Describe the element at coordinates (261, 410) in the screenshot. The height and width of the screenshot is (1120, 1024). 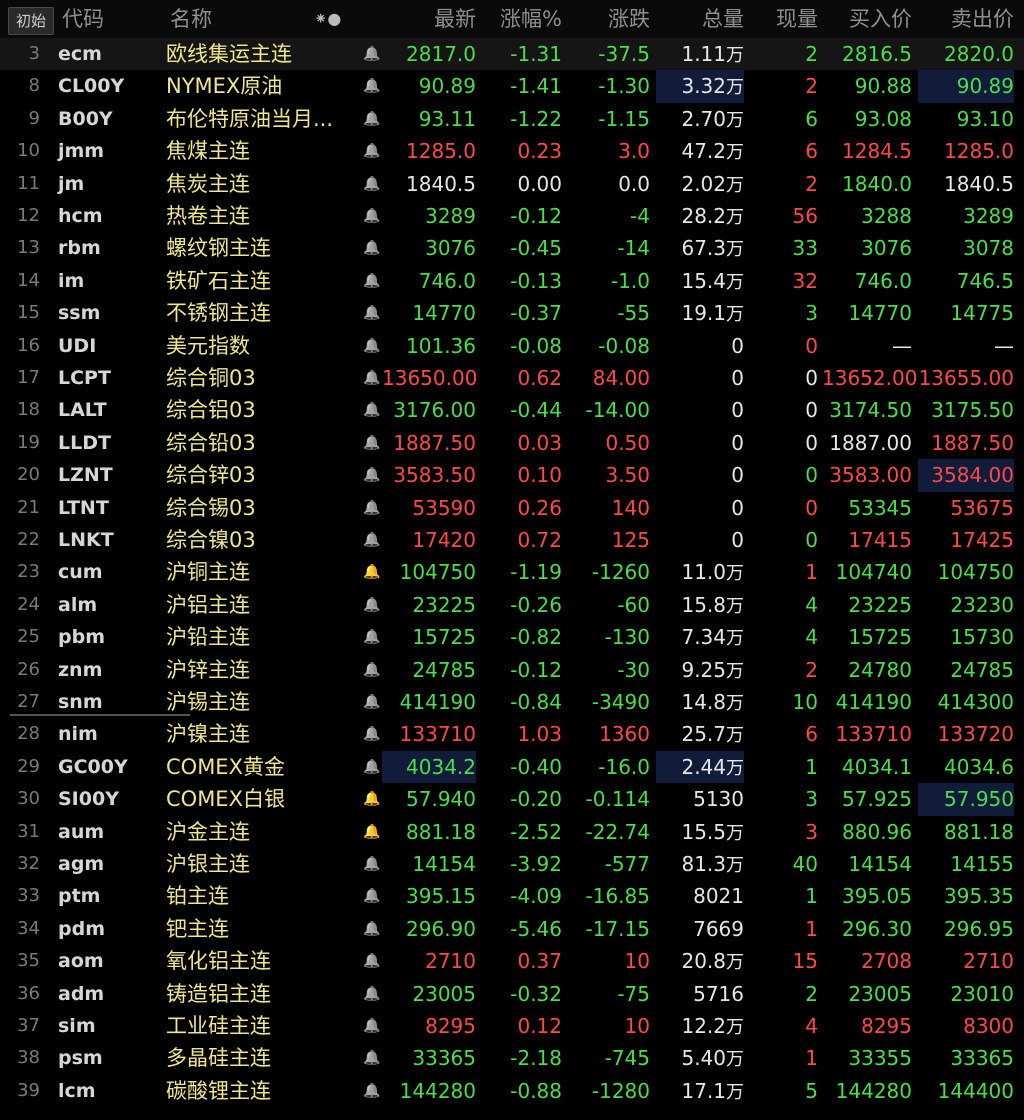
I see `contract-name: 综合铝03` at that location.